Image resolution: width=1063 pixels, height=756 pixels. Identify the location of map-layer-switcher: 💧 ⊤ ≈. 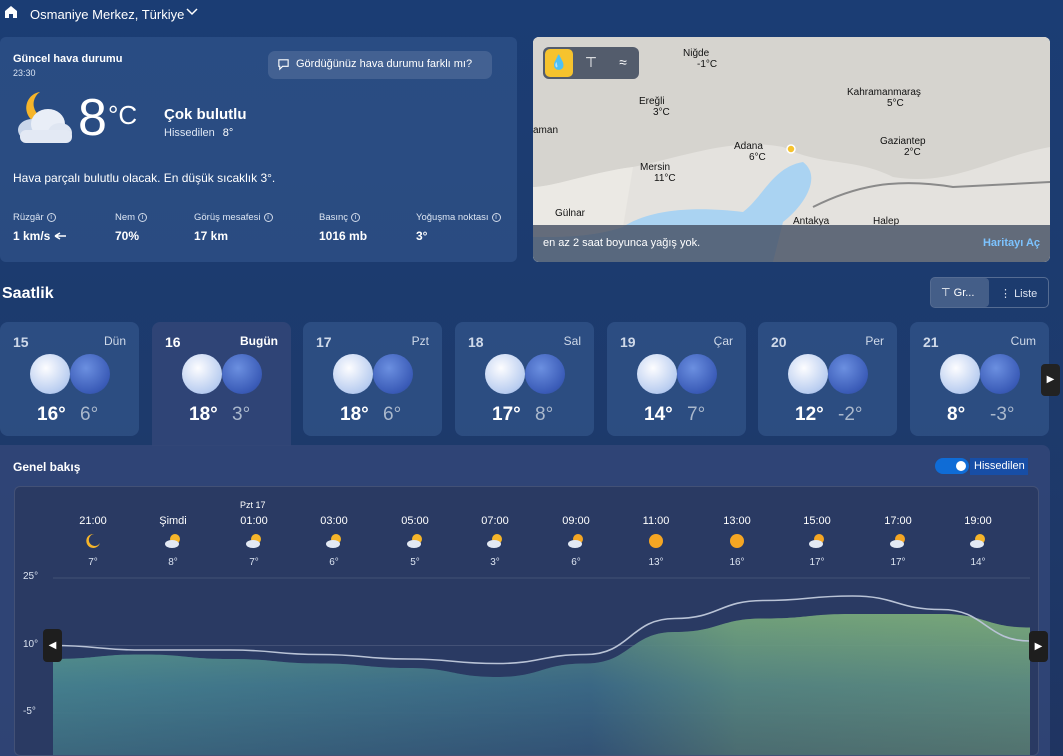
(591, 63).